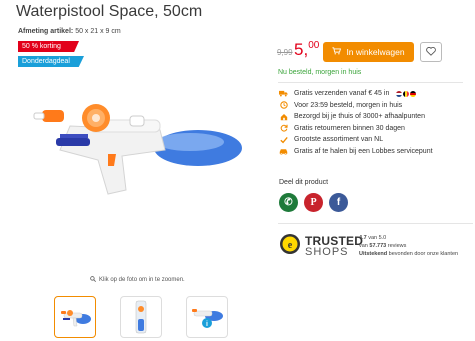  I want to click on water-pistol-image, so click(137, 149).